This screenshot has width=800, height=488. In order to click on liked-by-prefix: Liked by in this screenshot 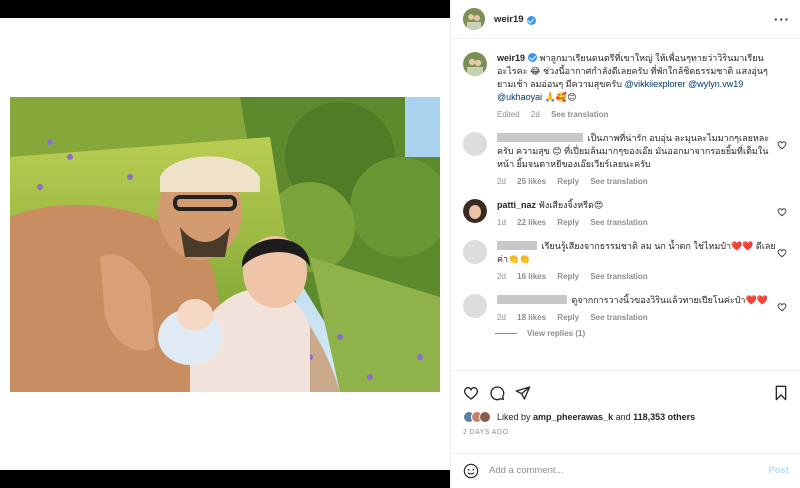, I will do `click(515, 417)`.